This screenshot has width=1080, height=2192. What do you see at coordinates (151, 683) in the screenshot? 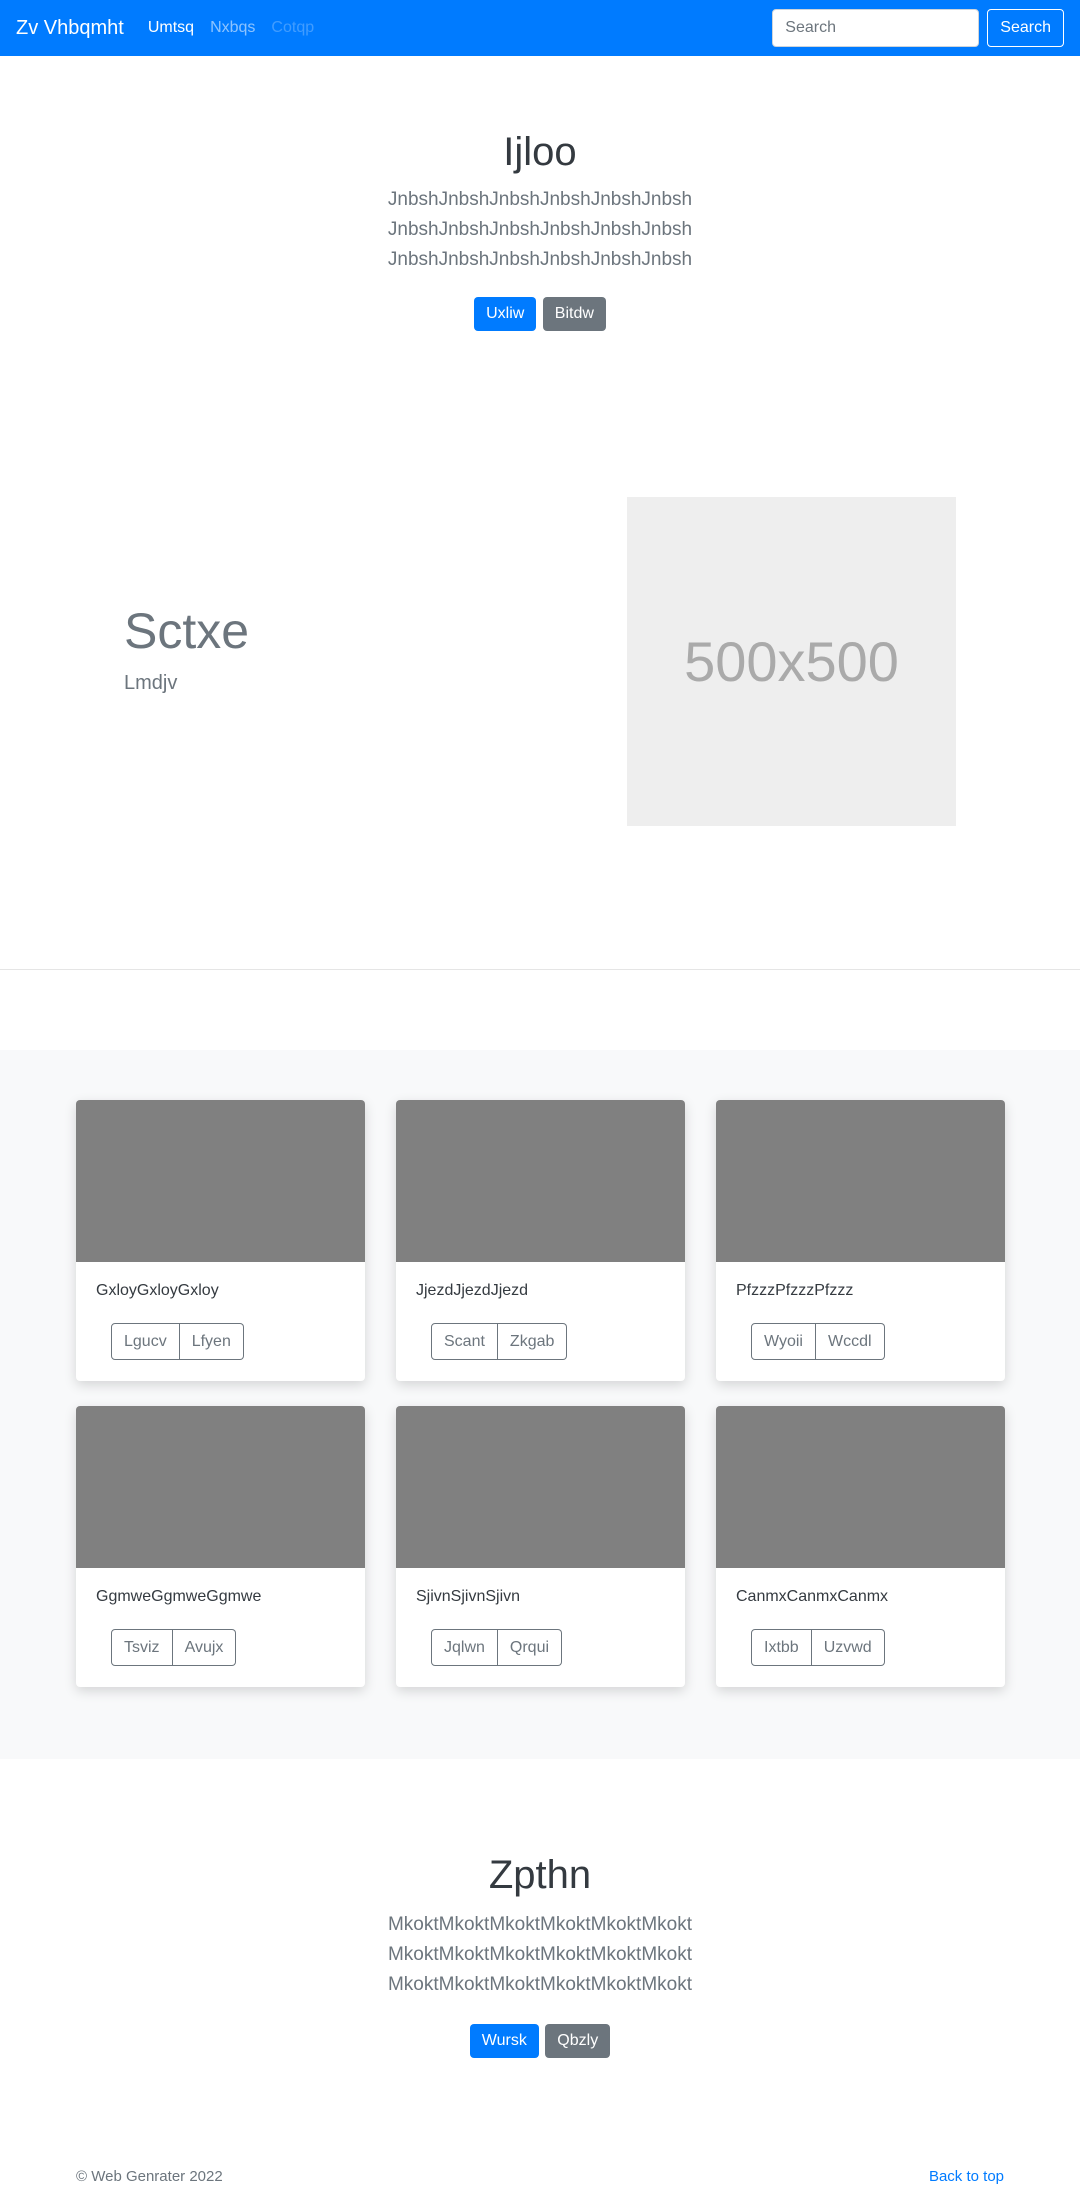
I see `feature-subtitle: Lmdjv` at bounding box center [151, 683].